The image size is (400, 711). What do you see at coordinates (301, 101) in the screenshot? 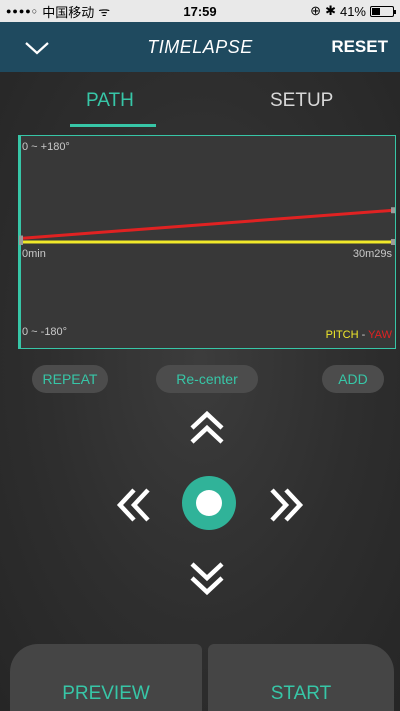
I see `tab-setup: SETUP` at bounding box center [301, 101].